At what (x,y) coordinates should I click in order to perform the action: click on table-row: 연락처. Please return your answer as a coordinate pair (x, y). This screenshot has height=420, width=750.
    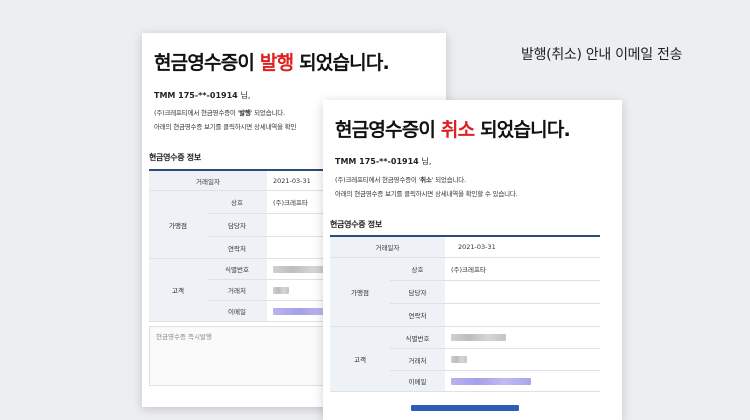
    Looking at the image, I should click on (495, 315).